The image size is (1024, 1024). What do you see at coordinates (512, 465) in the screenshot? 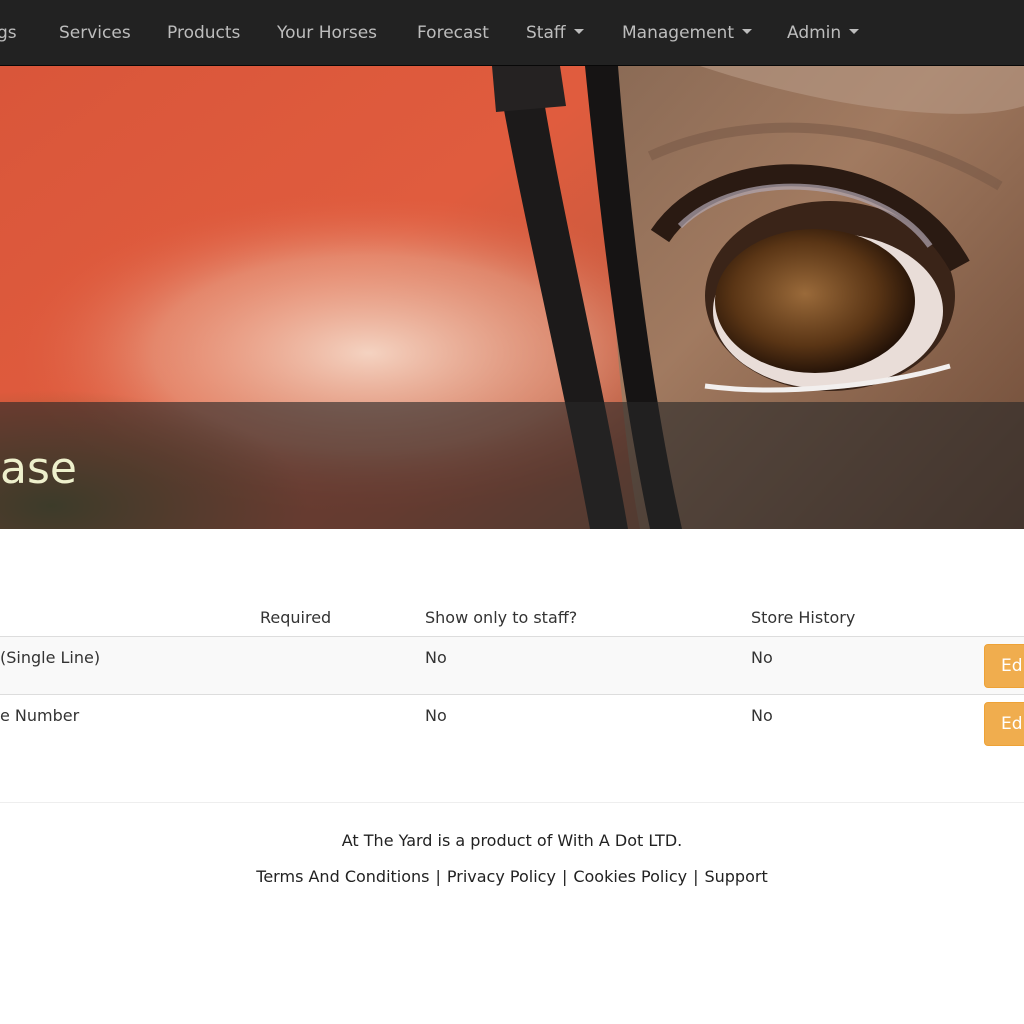
I see `hero-title-overlay` at bounding box center [512, 465].